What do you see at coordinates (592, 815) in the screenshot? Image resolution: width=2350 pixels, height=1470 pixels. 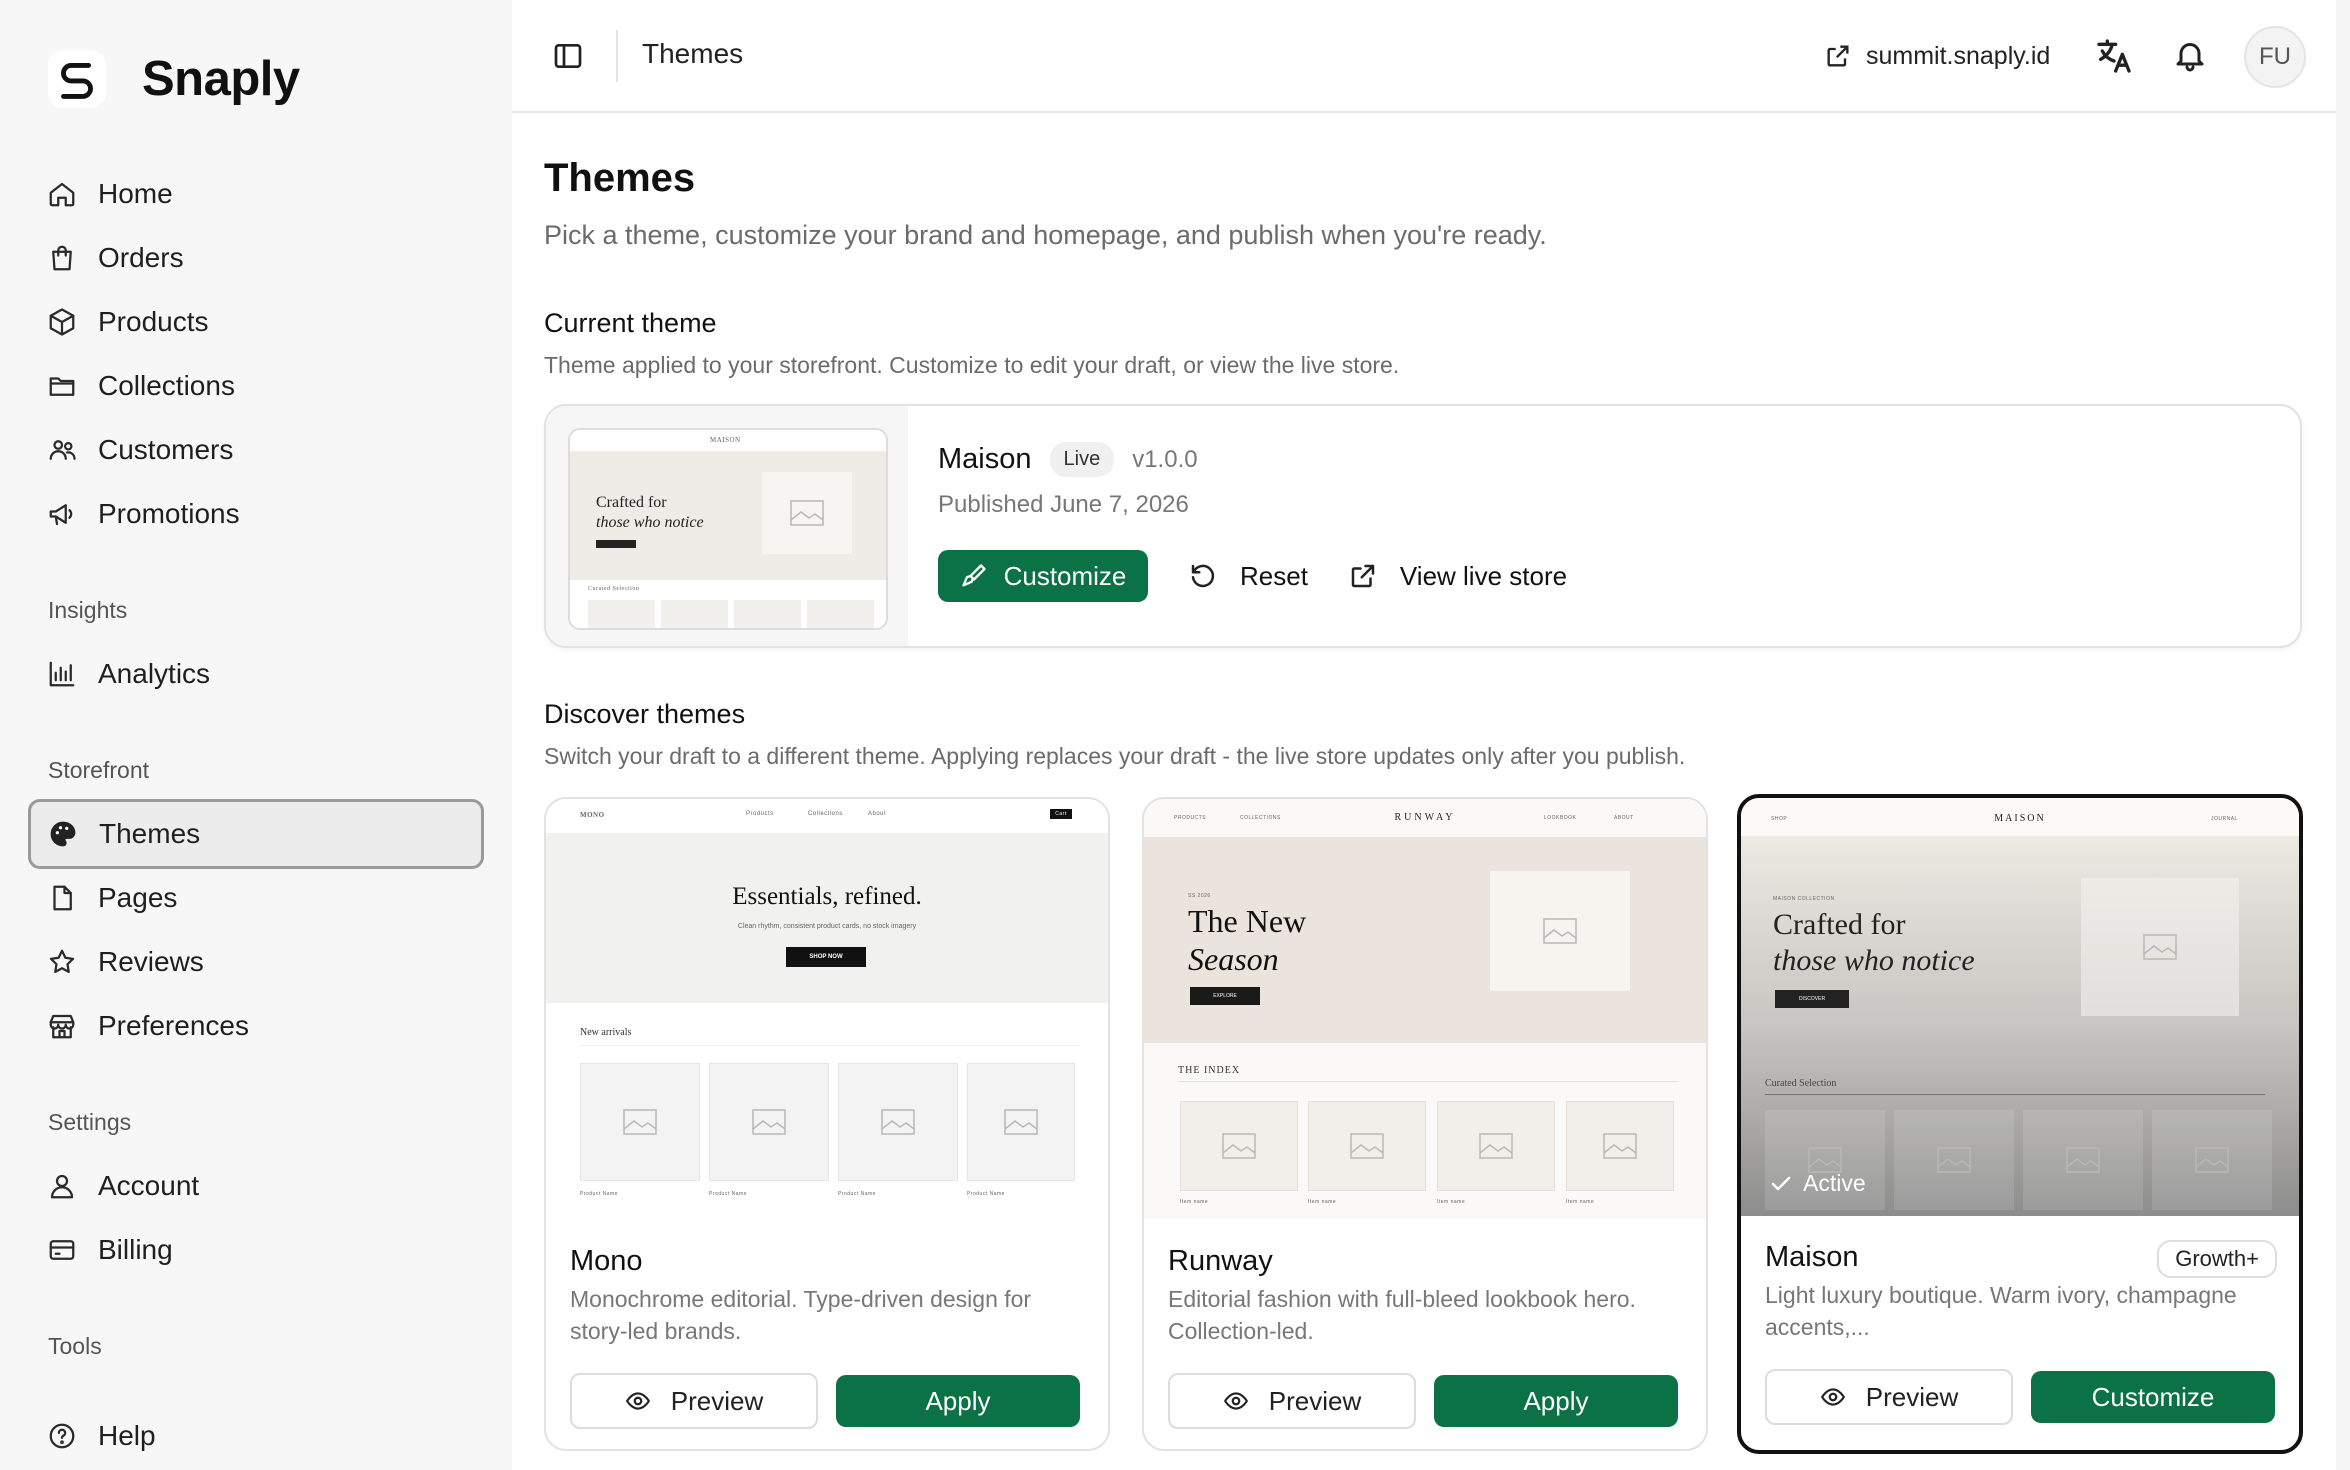 I see `thumb-logo: MONO` at bounding box center [592, 815].